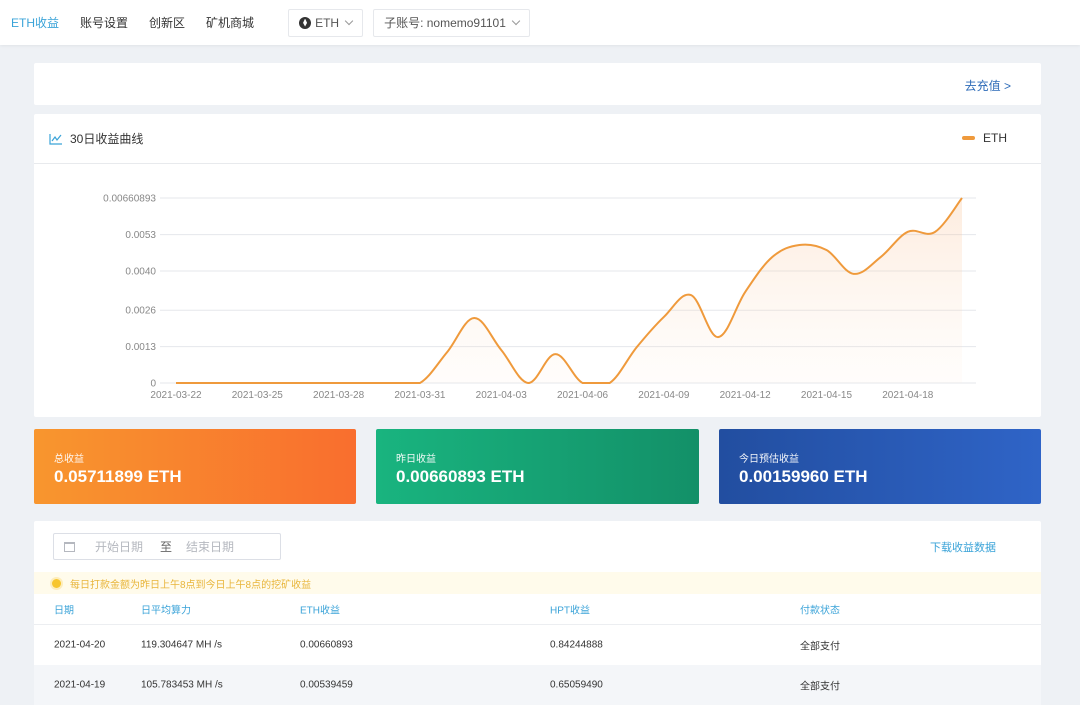 The height and width of the screenshot is (705, 1080). I want to click on legend-swatch-eth, so click(968, 138).